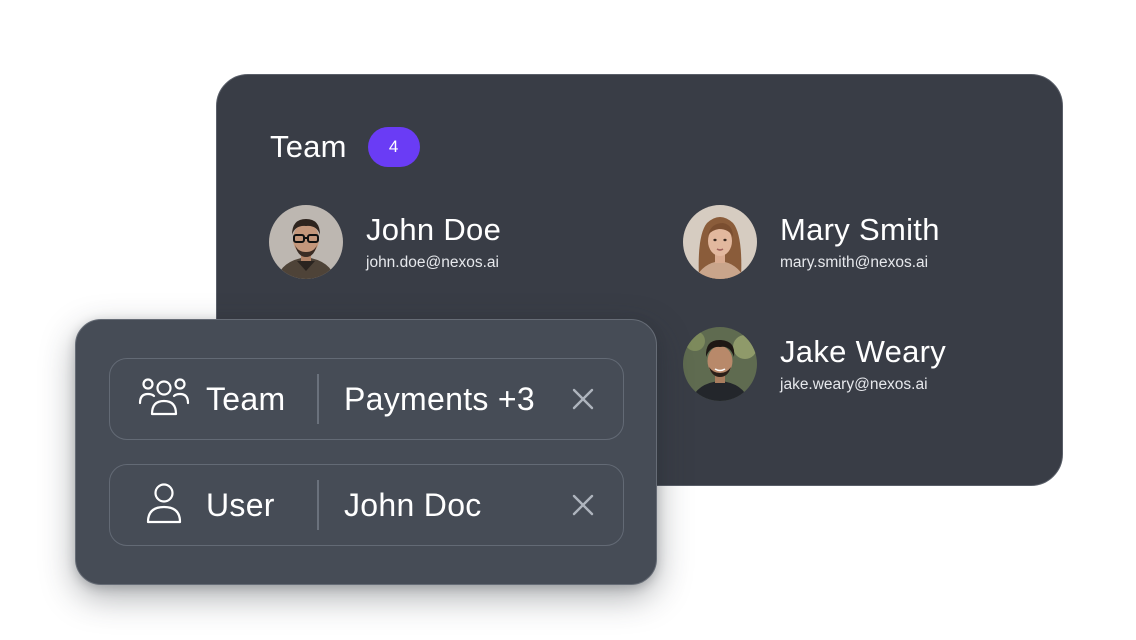 This screenshot has height=640, width=1136. I want to click on team-count-badge: 4, so click(393, 147).